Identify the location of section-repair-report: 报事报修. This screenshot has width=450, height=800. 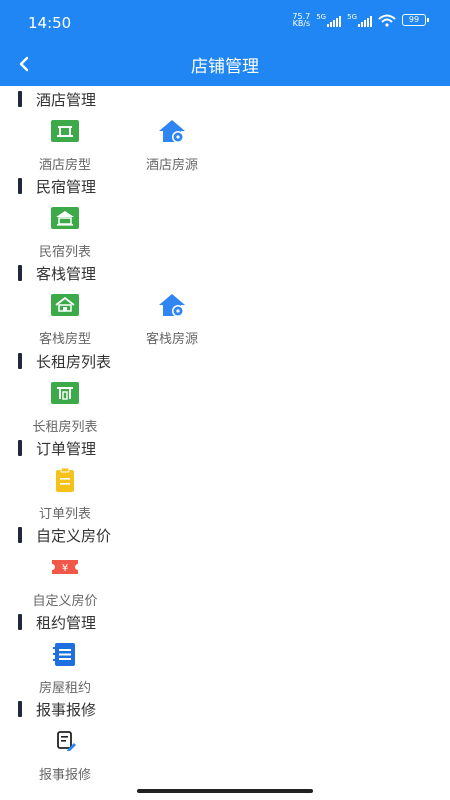
(57, 709).